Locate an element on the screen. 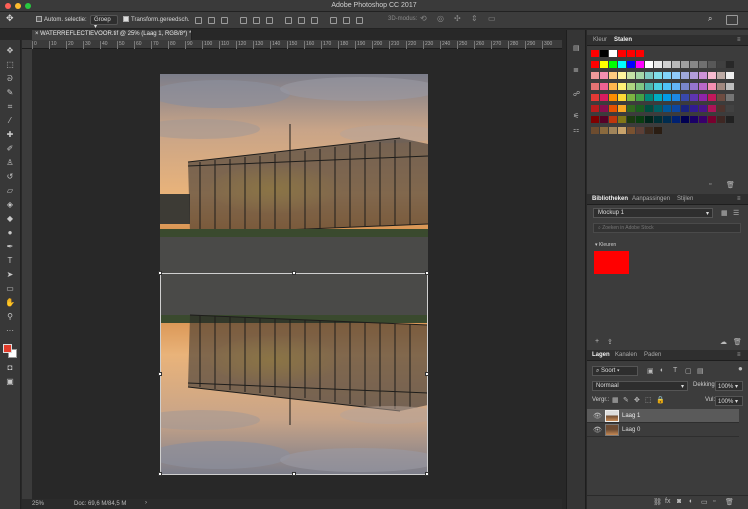 This screenshot has height=509, width=748. eraser-tool-icon: ▱ is located at coordinates (10, 190).